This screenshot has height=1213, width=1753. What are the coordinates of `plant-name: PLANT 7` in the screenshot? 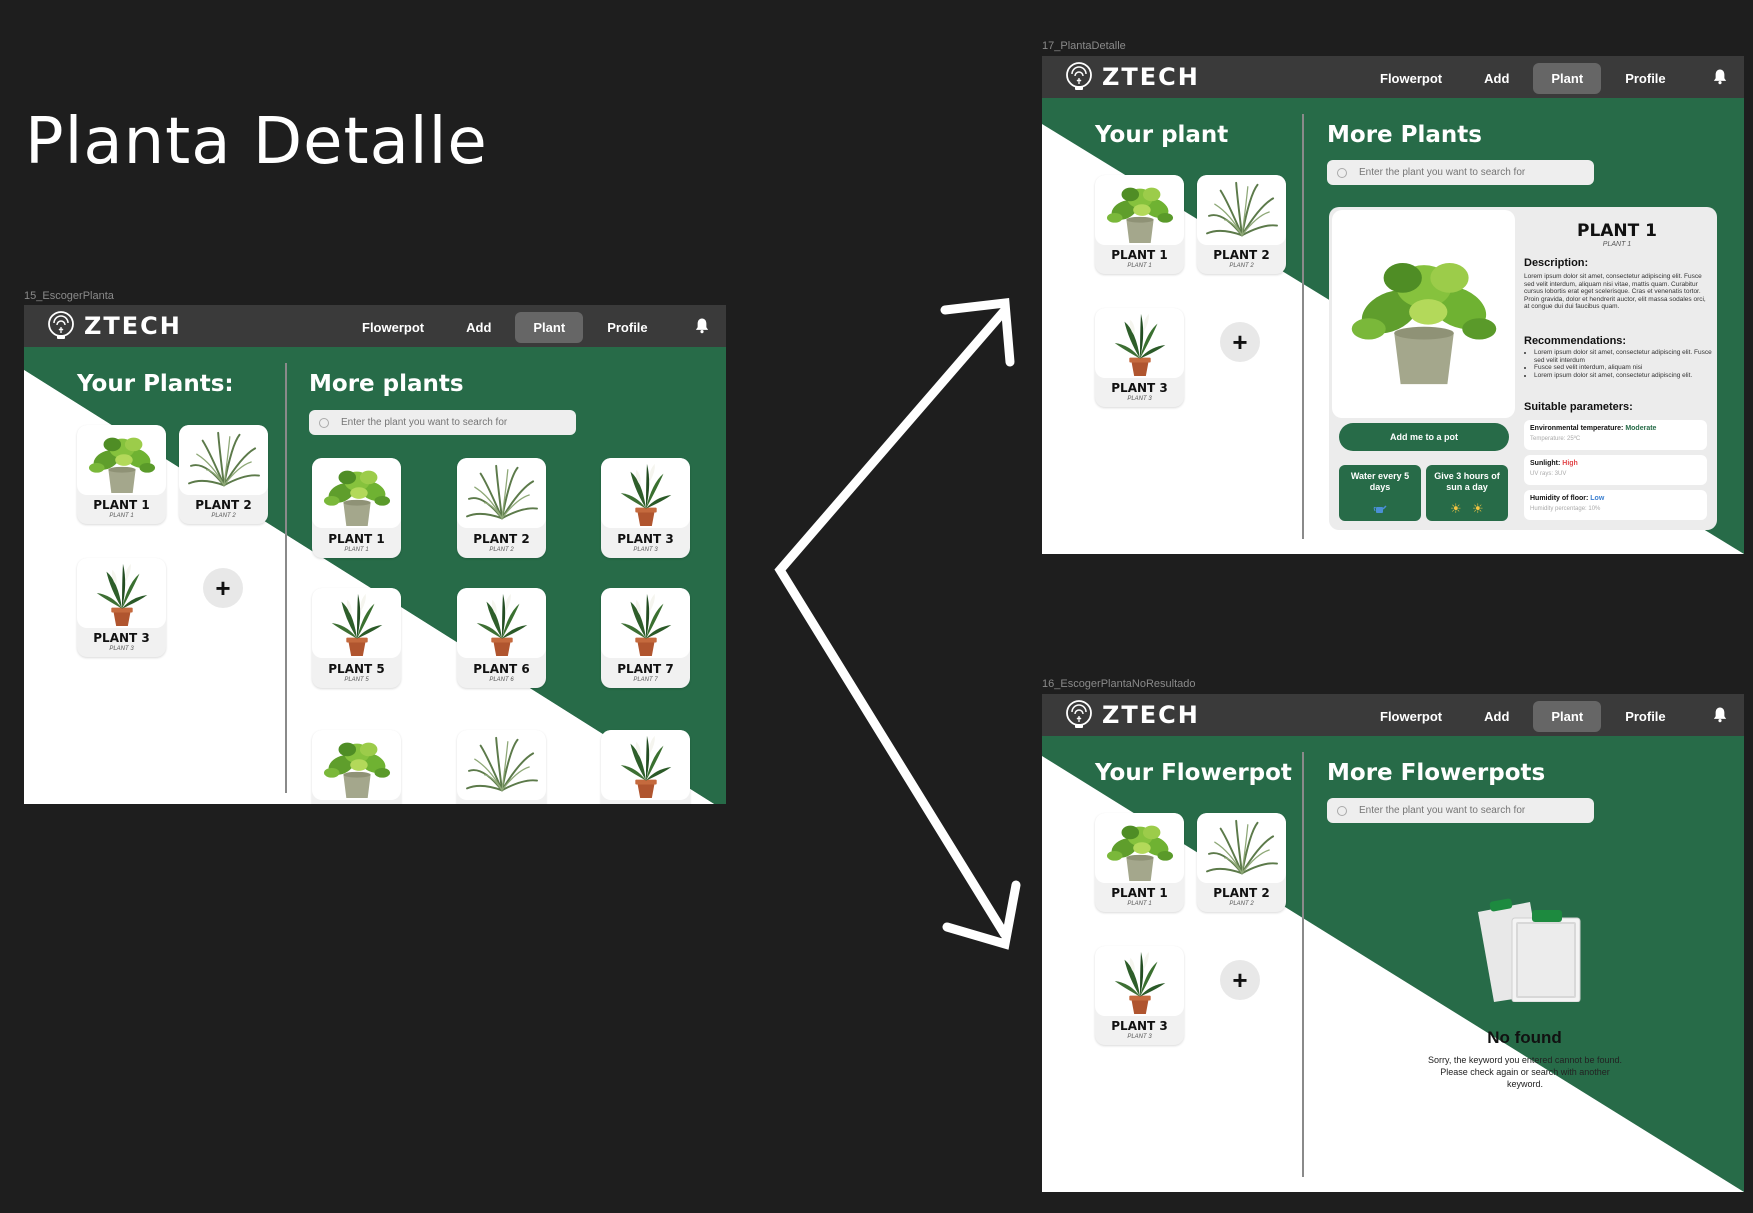 It's located at (645, 669).